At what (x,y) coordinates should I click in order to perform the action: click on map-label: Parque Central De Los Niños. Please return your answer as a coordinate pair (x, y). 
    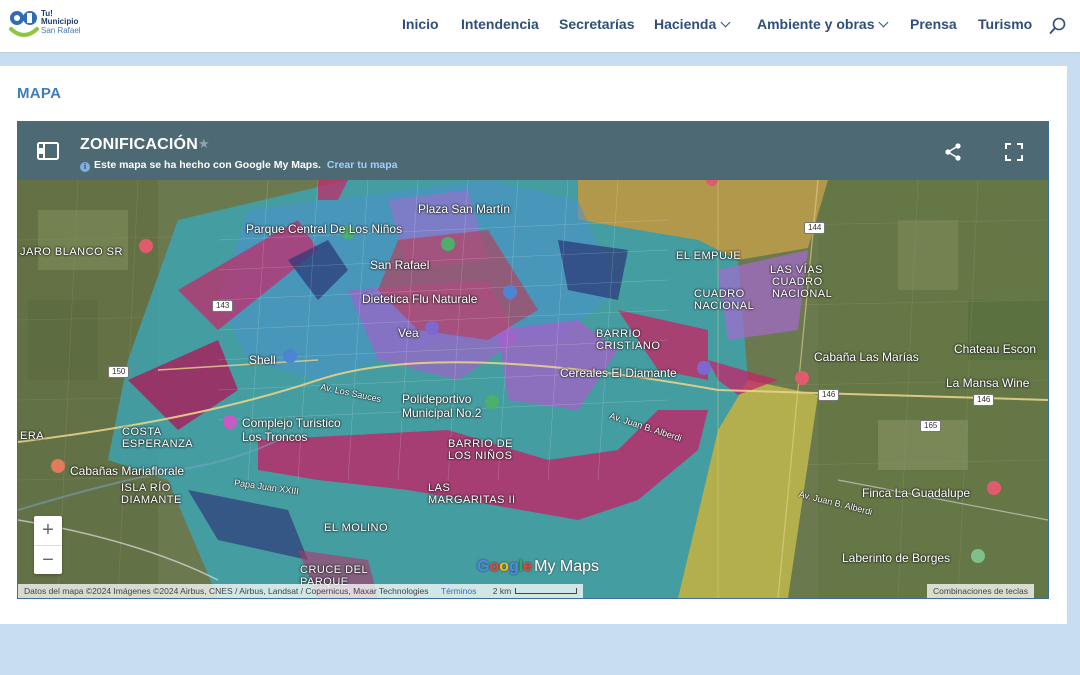
    Looking at the image, I should click on (324, 229).